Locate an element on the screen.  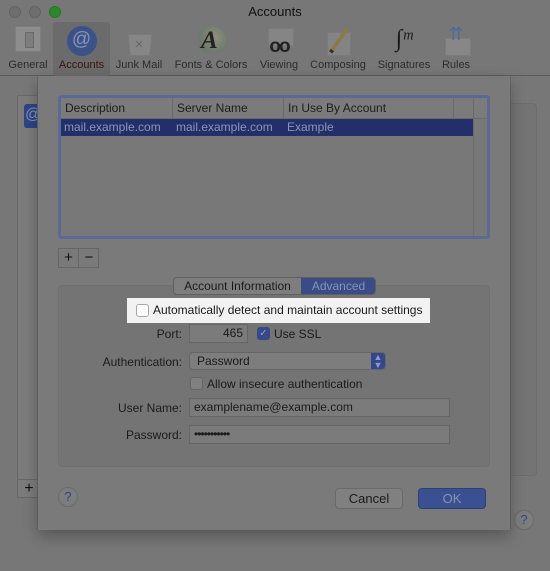
toolbar-item-signatures: Signatures is located at coordinates (404, 49).